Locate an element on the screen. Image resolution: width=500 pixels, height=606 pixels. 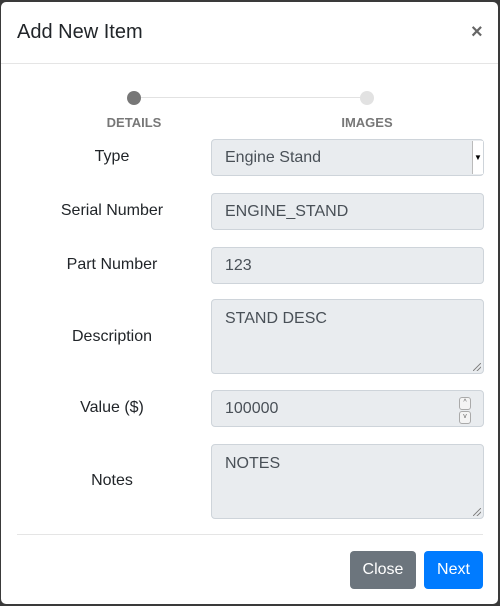
close-button: Close is located at coordinates (383, 570).